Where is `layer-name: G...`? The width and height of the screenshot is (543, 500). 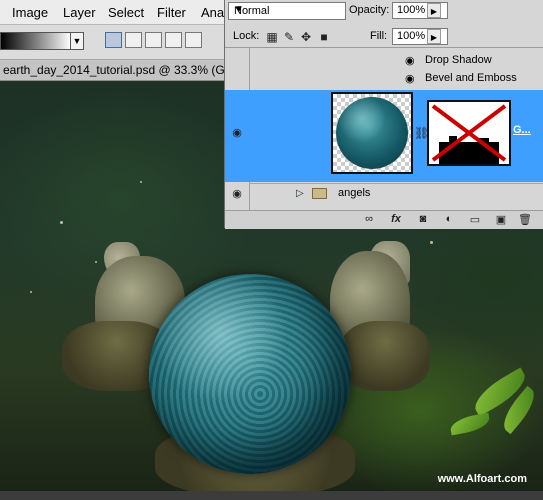 layer-name: G... is located at coordinates (522, 130).